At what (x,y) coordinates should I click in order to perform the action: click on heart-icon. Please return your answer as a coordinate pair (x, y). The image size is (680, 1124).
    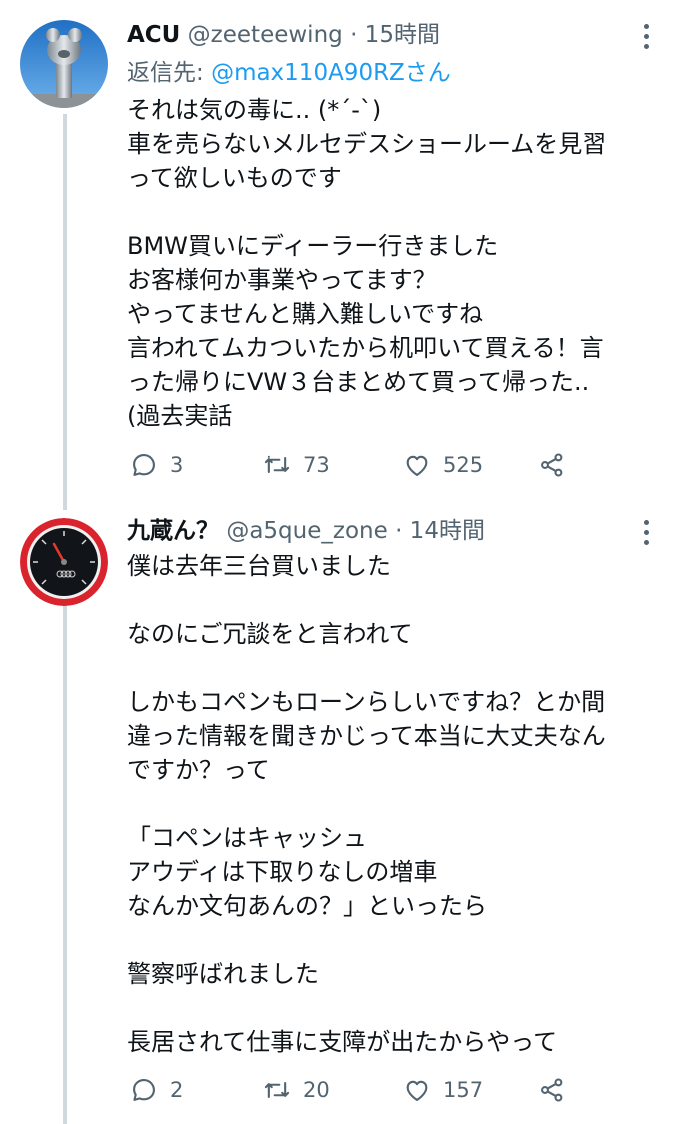
    Looking at the image, I should click on (417, 1090).